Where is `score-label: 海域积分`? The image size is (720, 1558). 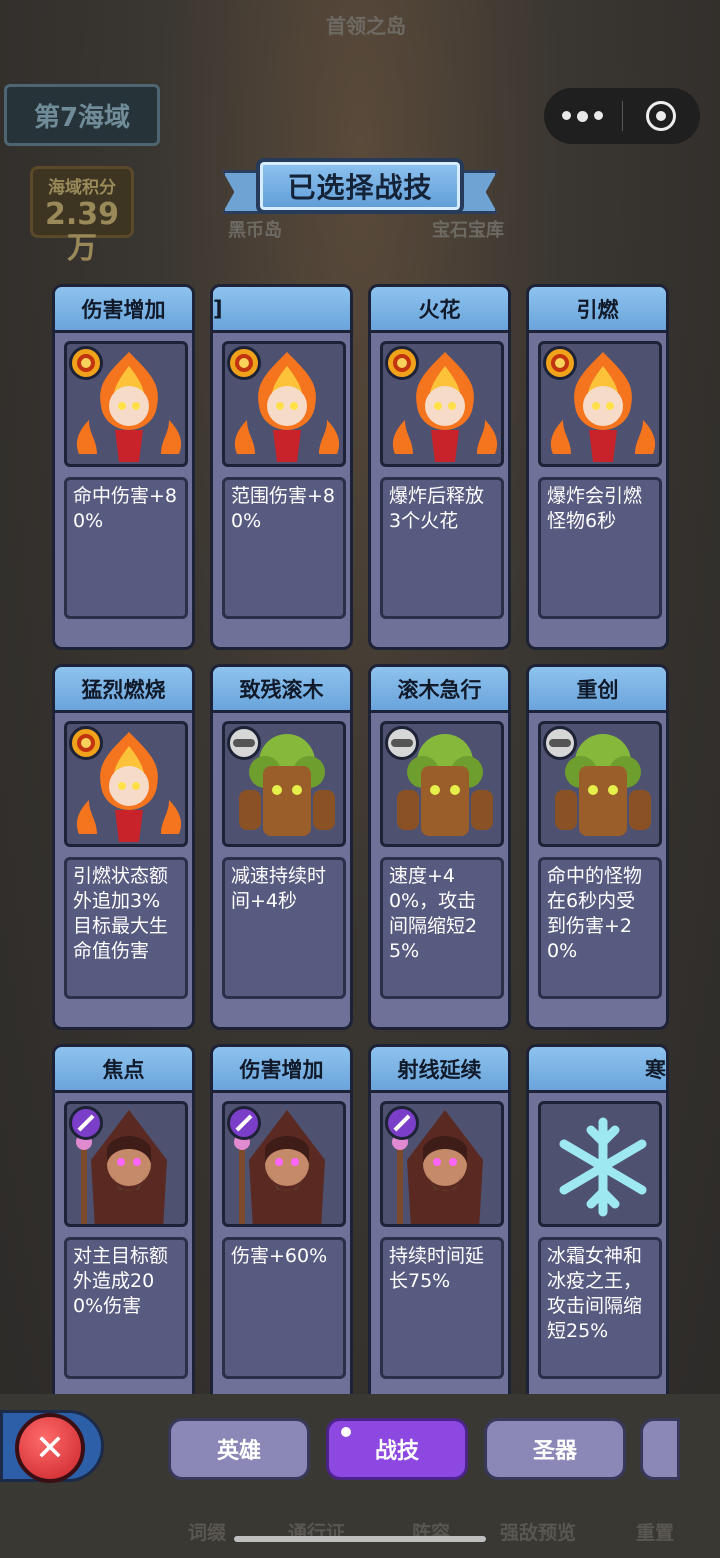
score-label: 海域积分 is located at coordinates (82, 188).